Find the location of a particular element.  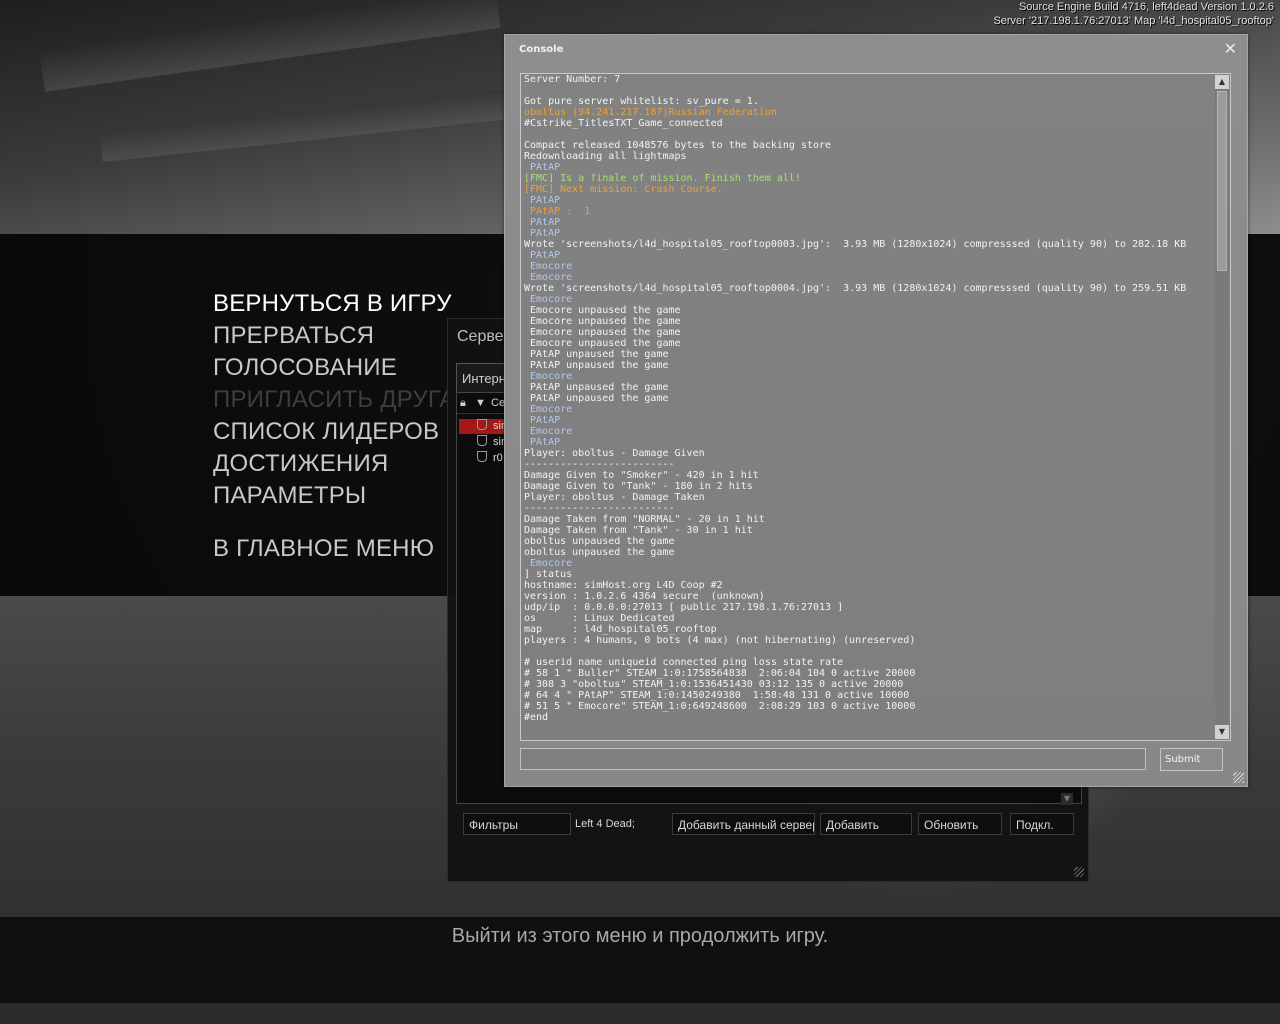

console-scrollbar: ▲ ▼ is located at coordinates (1222, 407).